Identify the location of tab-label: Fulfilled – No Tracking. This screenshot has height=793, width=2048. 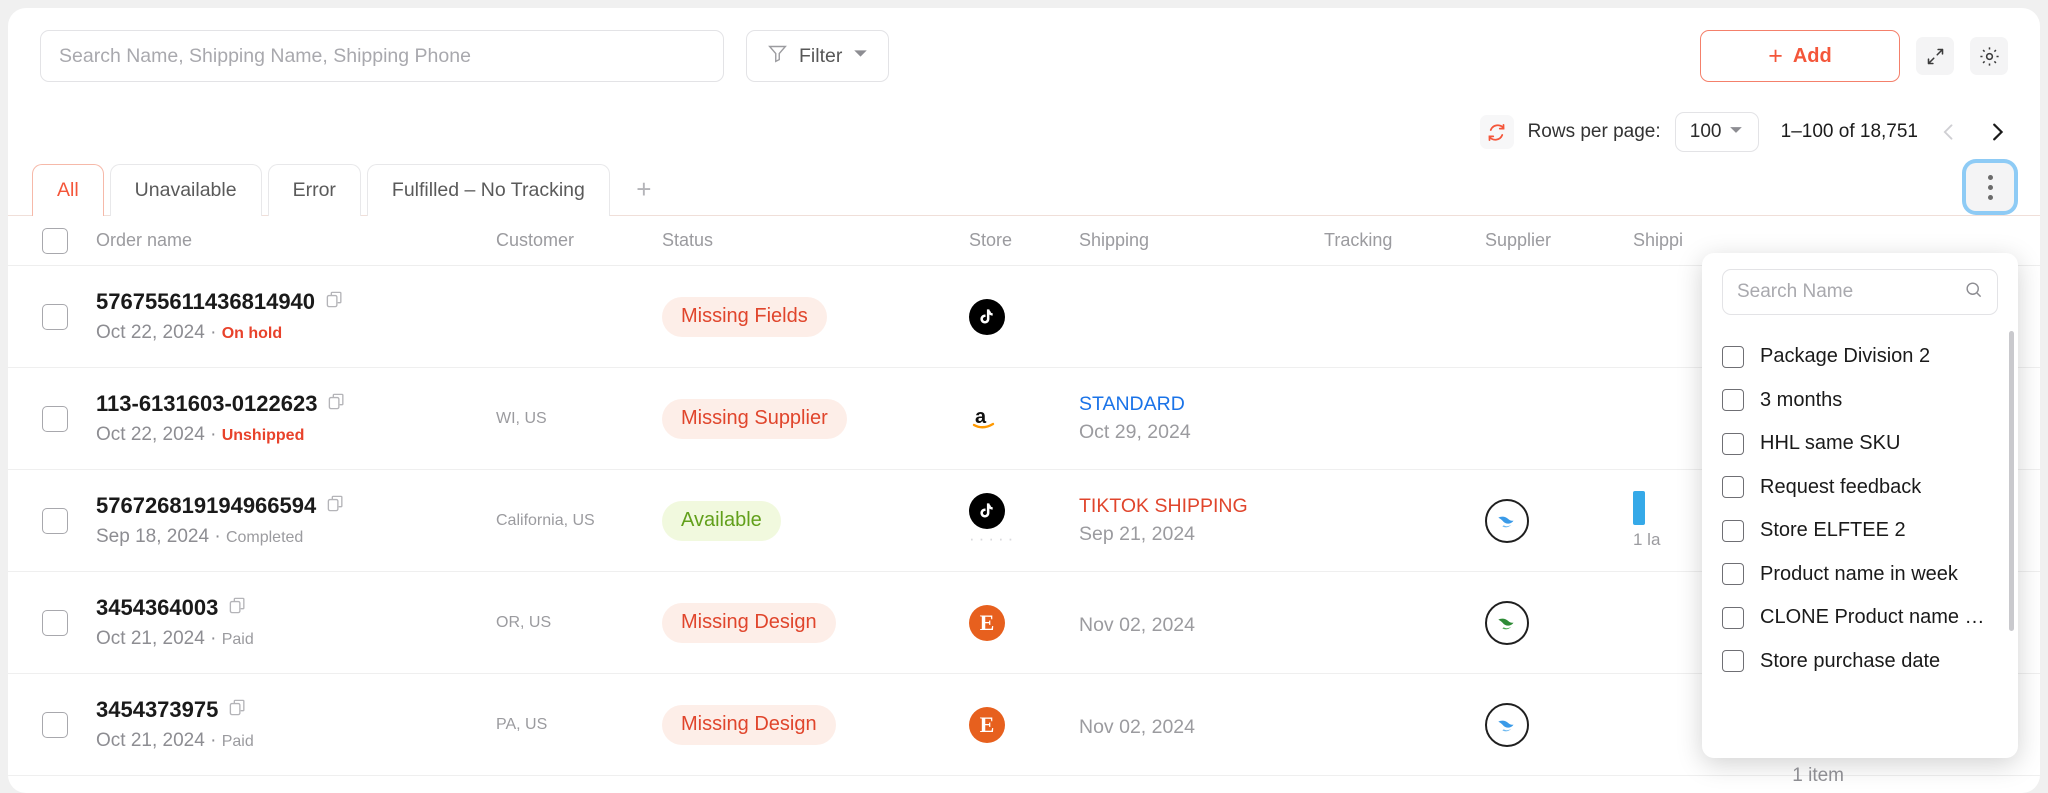
(488, 190).